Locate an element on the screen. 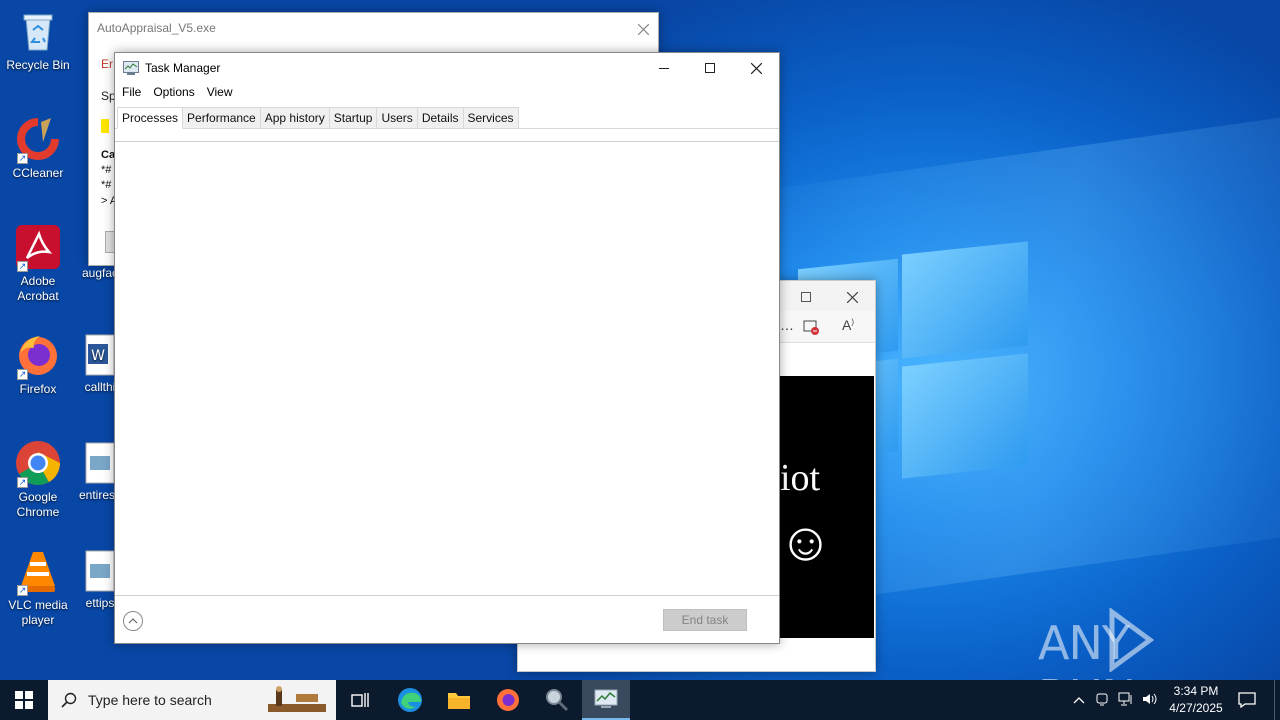 The height and width of the screenshot is (720, 1280). minimize-icon is located at coordinates (664, 68).